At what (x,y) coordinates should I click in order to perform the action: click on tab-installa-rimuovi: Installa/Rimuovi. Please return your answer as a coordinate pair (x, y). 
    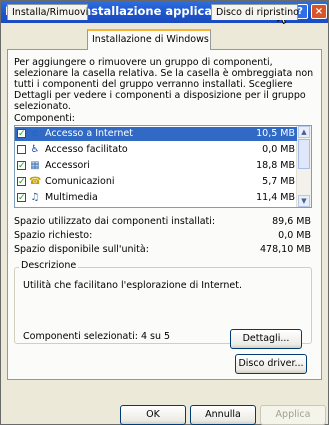
    Looking at the image, I should click on (47, 12).